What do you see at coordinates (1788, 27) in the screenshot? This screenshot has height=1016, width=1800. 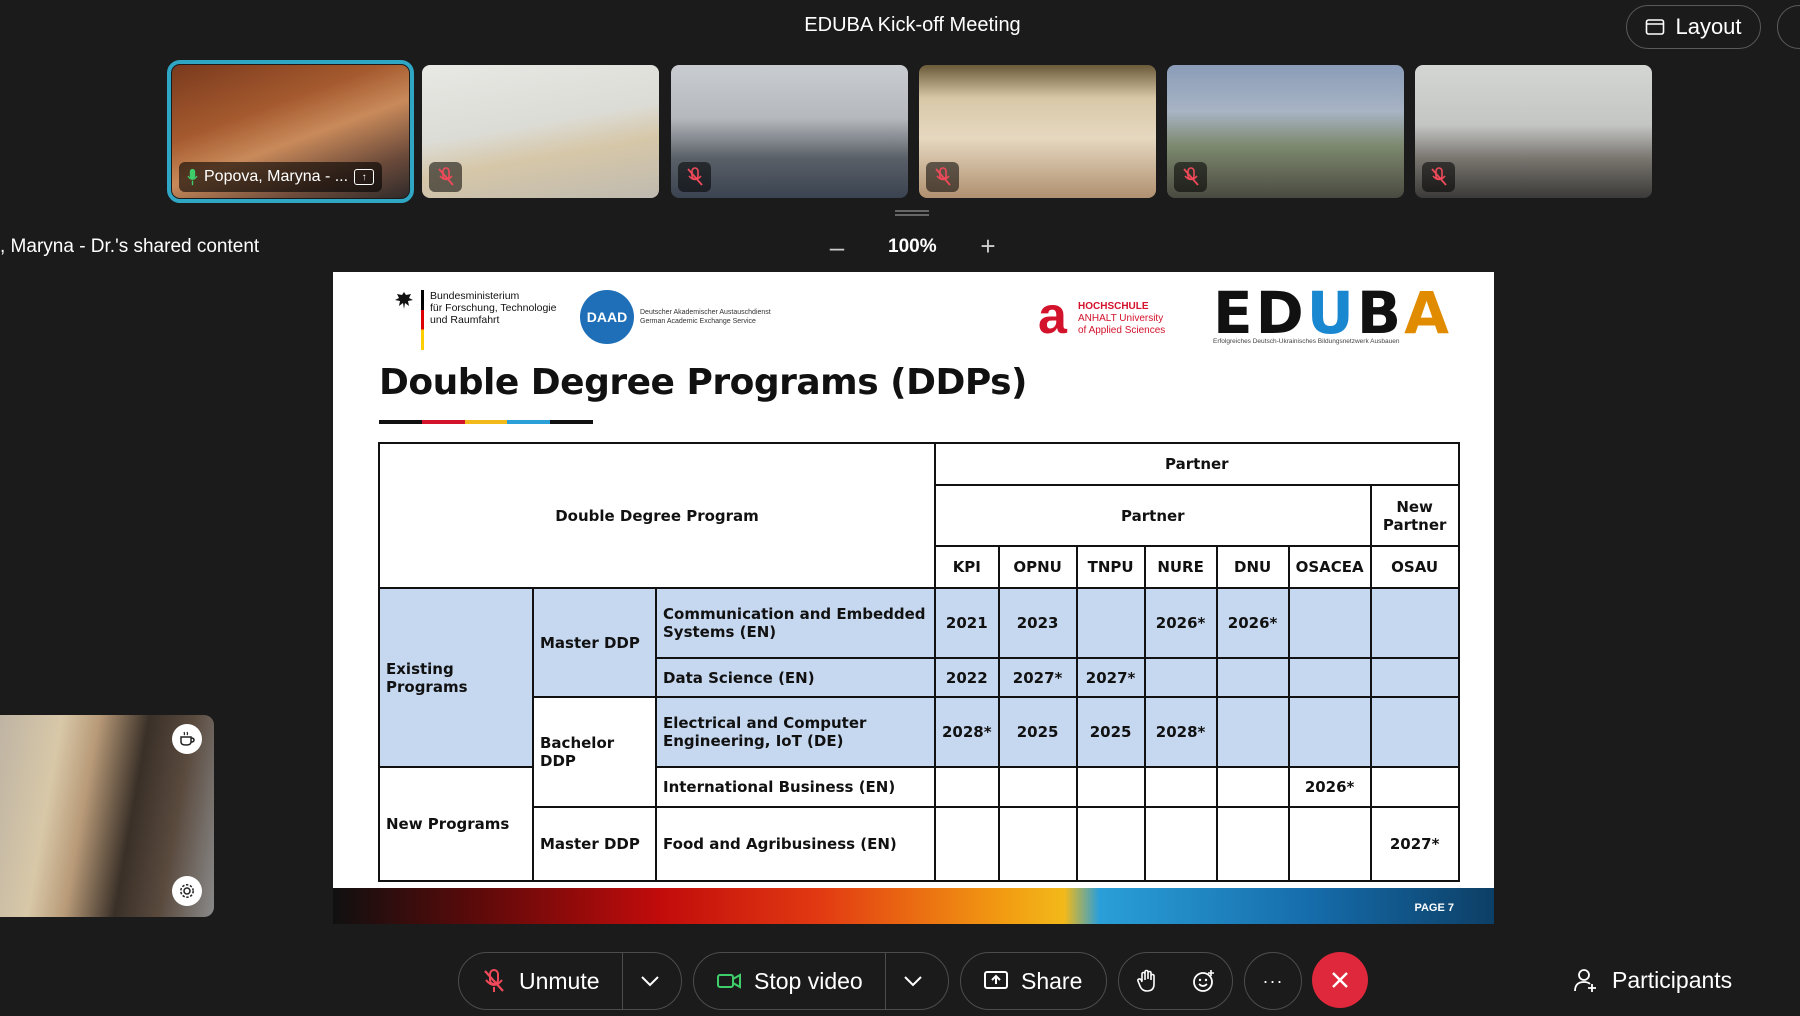 I see `window-control-button` at bounding box center [1788, 27].